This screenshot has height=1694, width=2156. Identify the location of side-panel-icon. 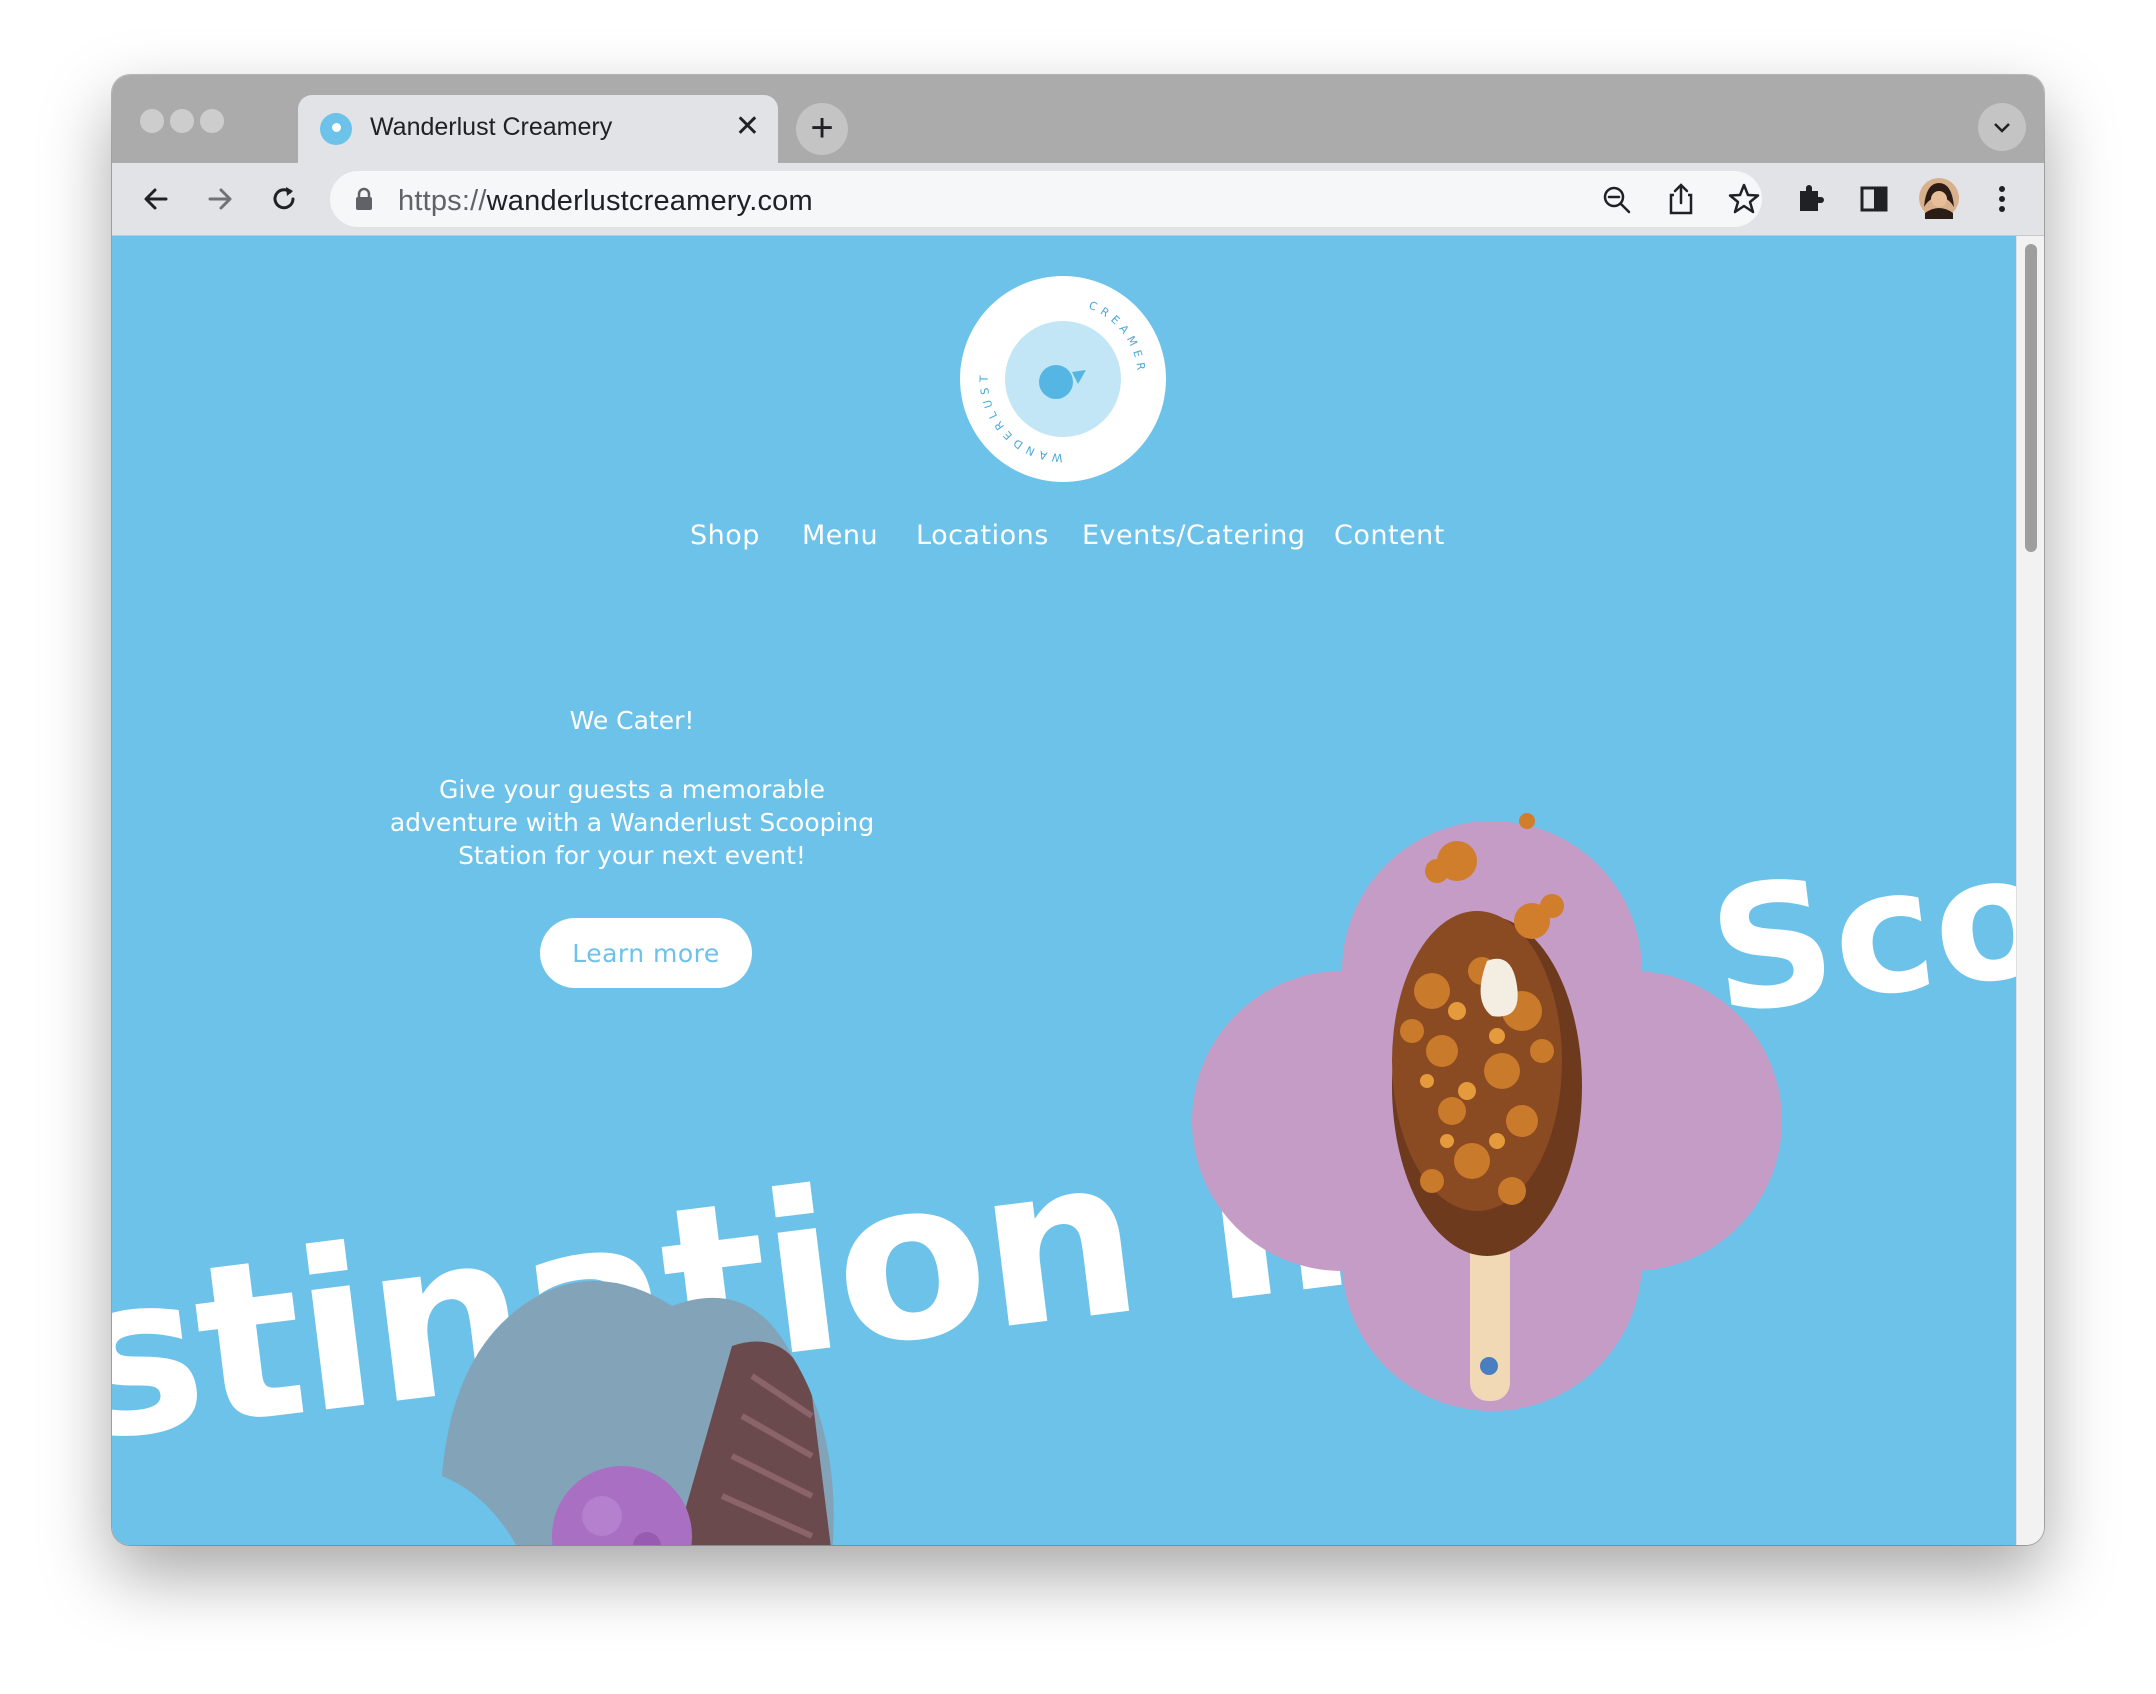
(1874, 199).